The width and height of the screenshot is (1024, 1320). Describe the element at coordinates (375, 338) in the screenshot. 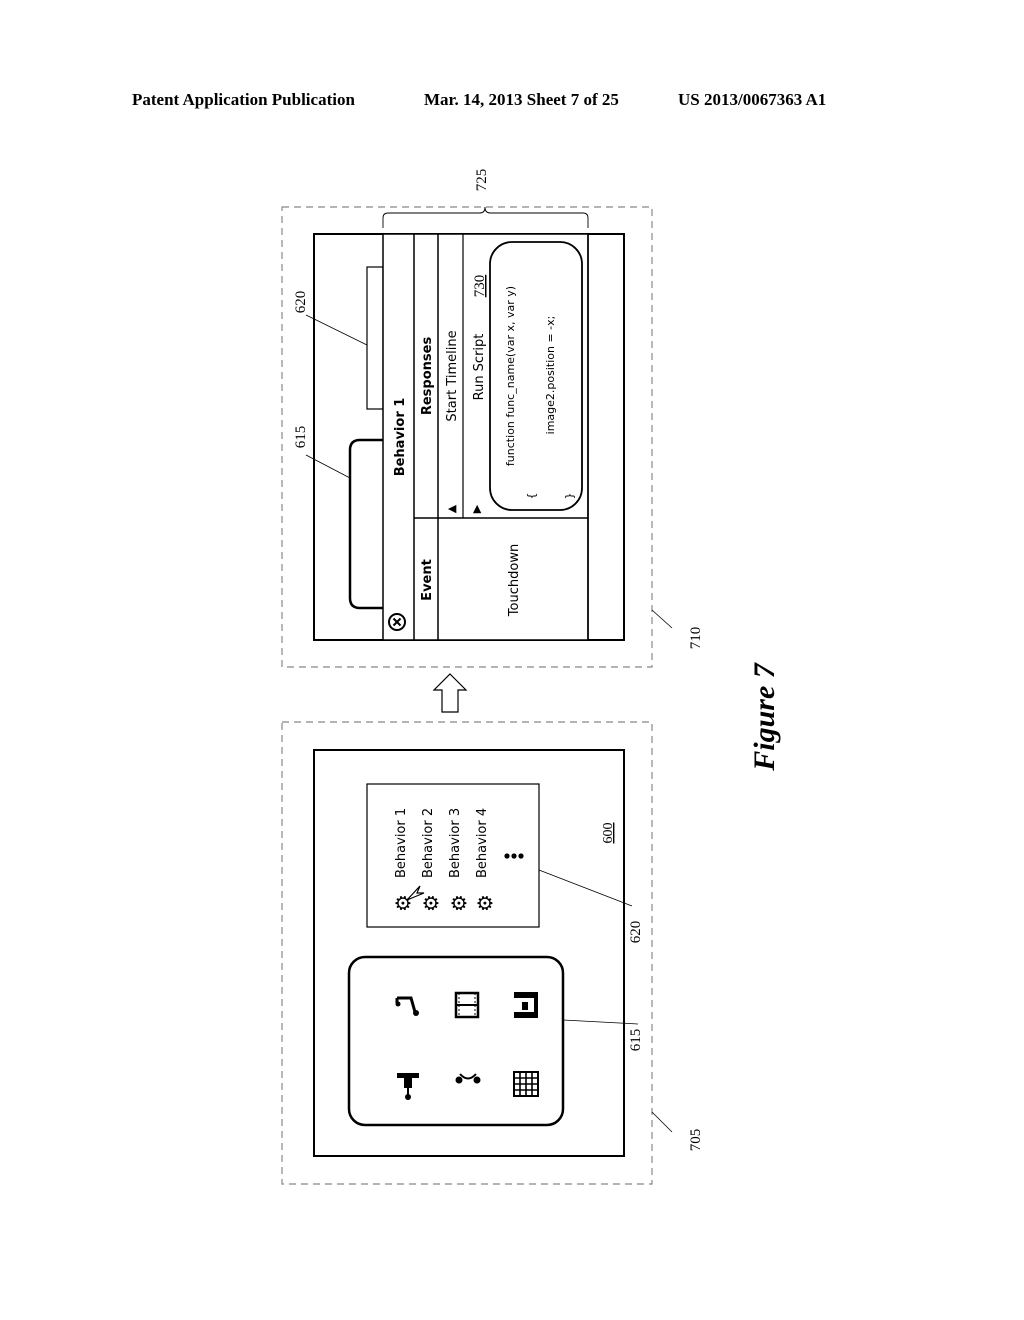

I see `behaviors-panel-collapsed` at that location.